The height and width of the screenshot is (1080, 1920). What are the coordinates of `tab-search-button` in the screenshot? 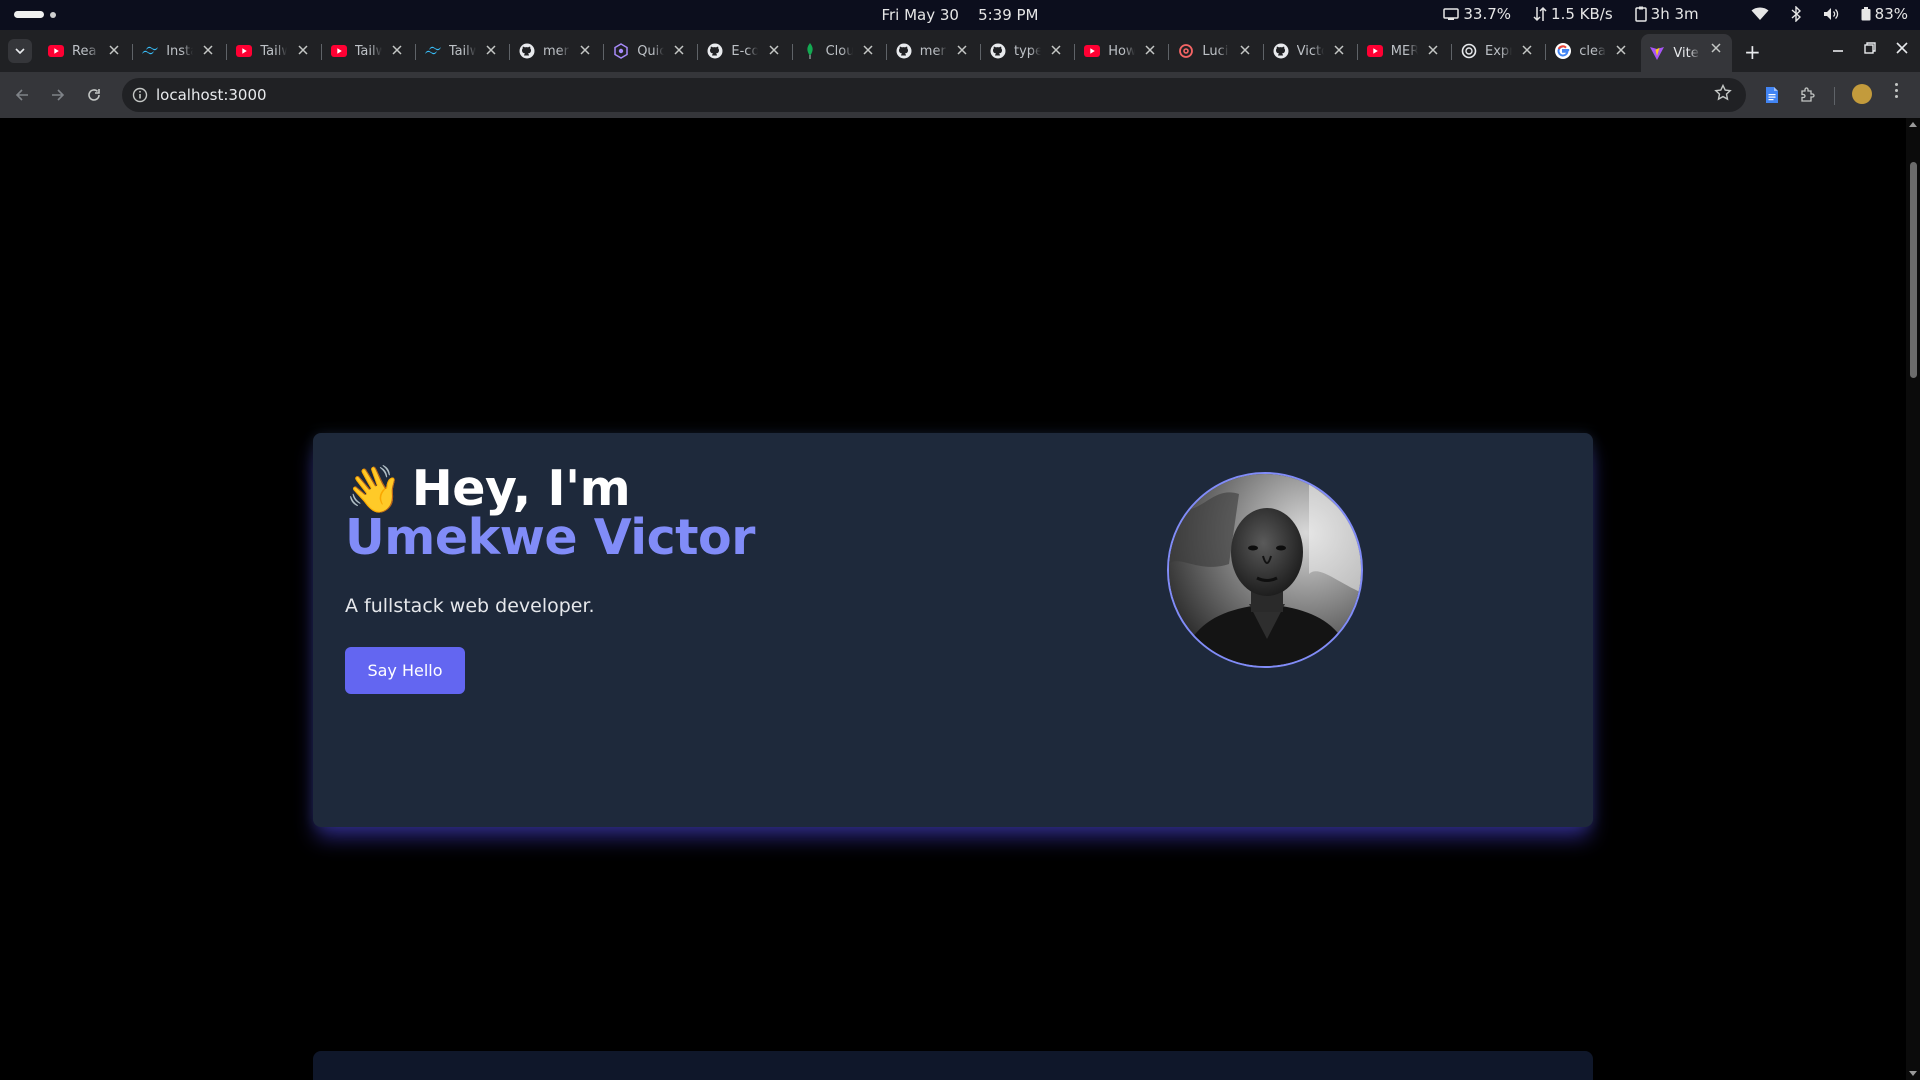 It's located at (20, 51).